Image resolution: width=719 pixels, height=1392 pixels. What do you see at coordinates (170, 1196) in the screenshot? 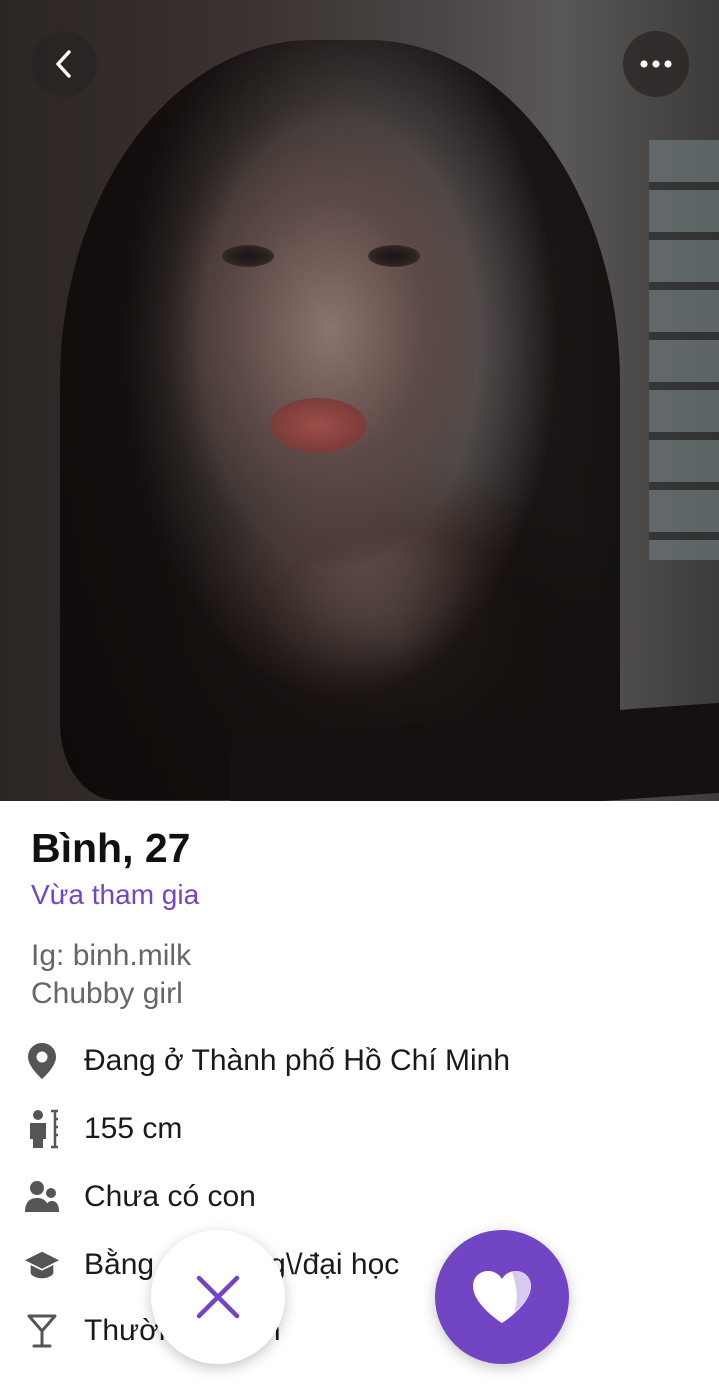
I see `detail-children-text: Chưa có con` at bounding box center [170, 1196].